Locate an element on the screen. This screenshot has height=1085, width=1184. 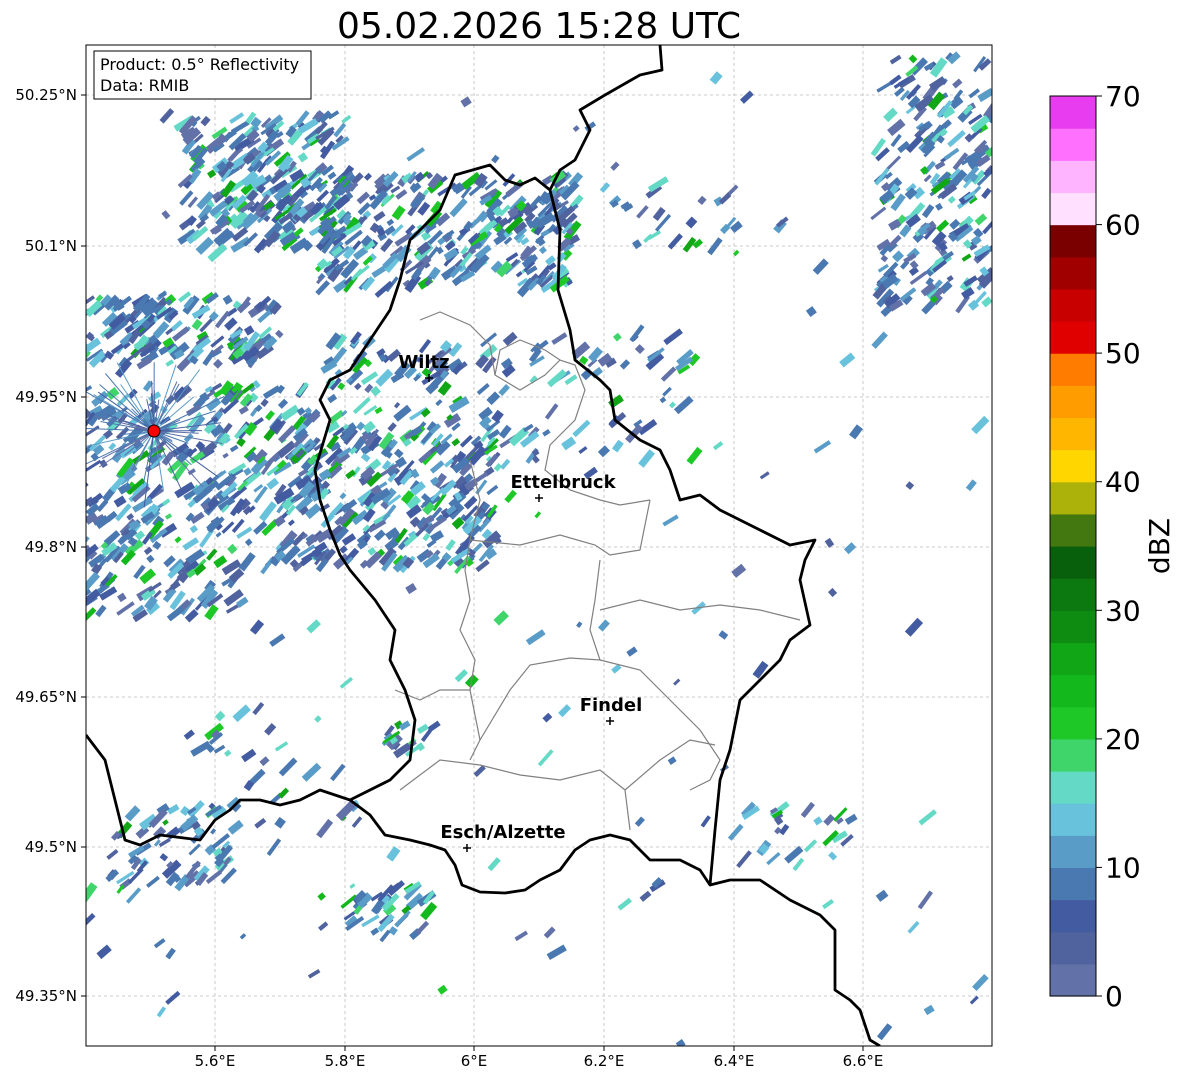
lon-label-5-6: 5.6°E is located at coordinates (215, 1061).